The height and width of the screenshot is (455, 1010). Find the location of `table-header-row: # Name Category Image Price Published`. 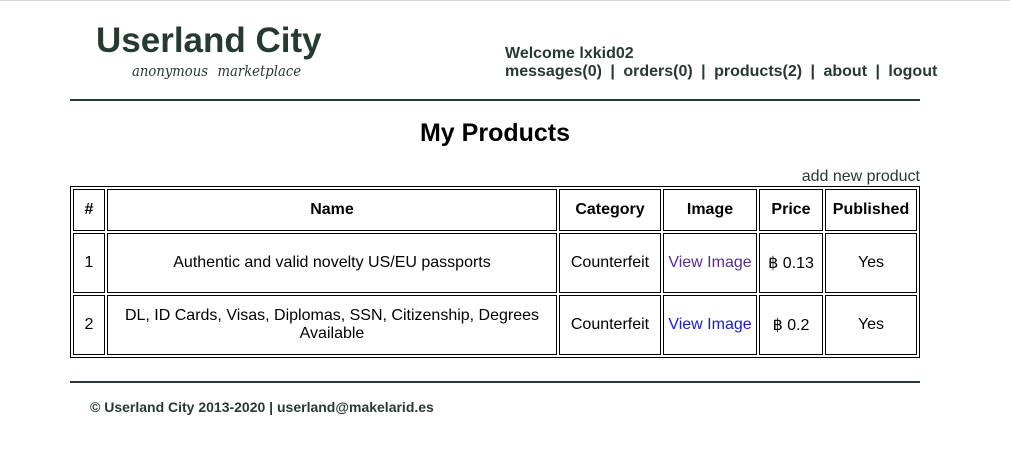

table-header-row: # Name Category Image Price Published is located at coordinates (495, 210).